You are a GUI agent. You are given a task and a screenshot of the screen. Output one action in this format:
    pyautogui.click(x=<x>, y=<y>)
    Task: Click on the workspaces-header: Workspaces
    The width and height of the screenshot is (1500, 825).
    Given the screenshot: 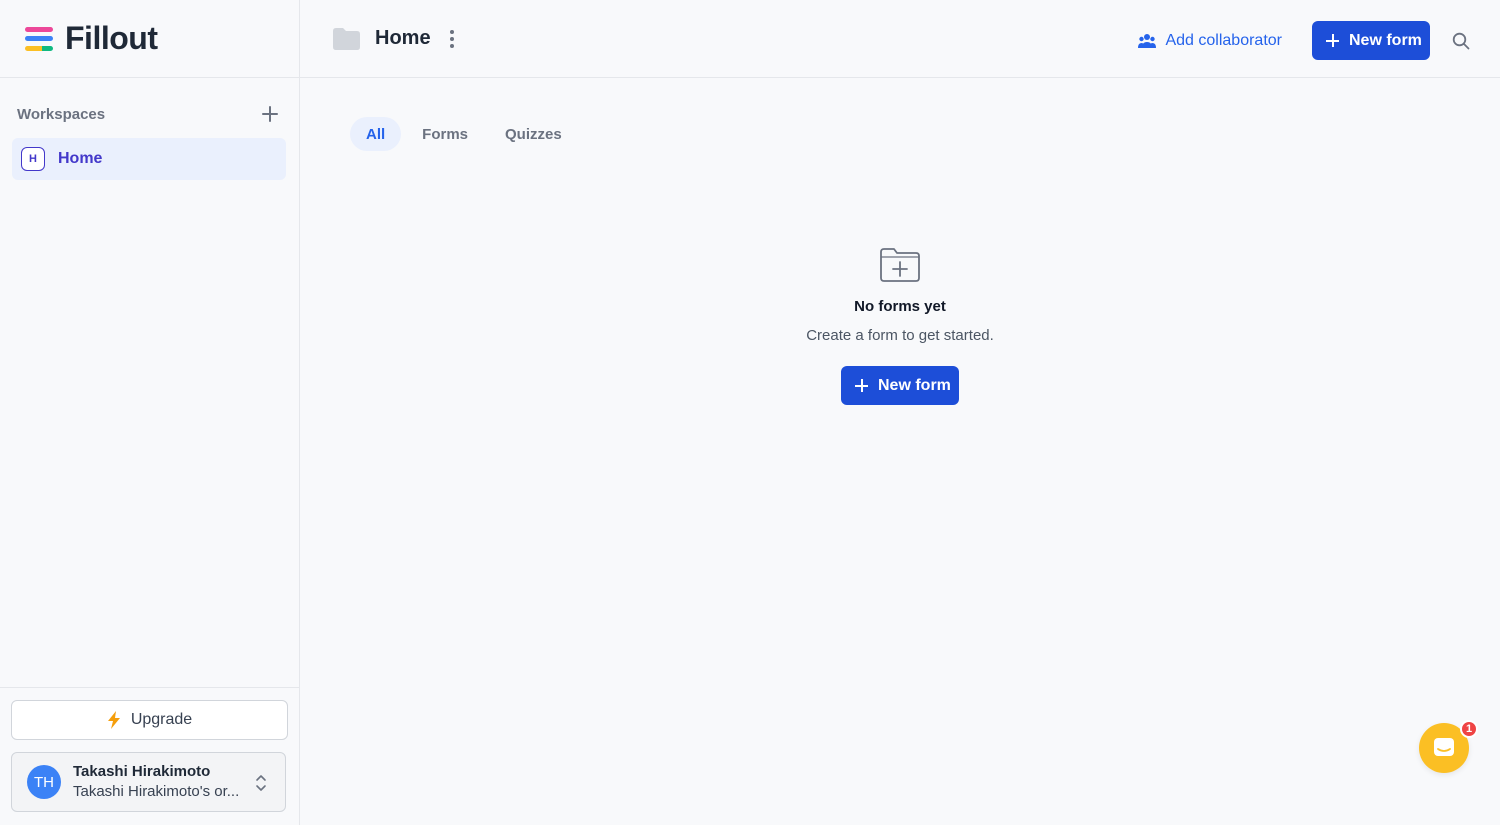 What is the action you would take?
    pyautogui.click(x=149, y=114)
    